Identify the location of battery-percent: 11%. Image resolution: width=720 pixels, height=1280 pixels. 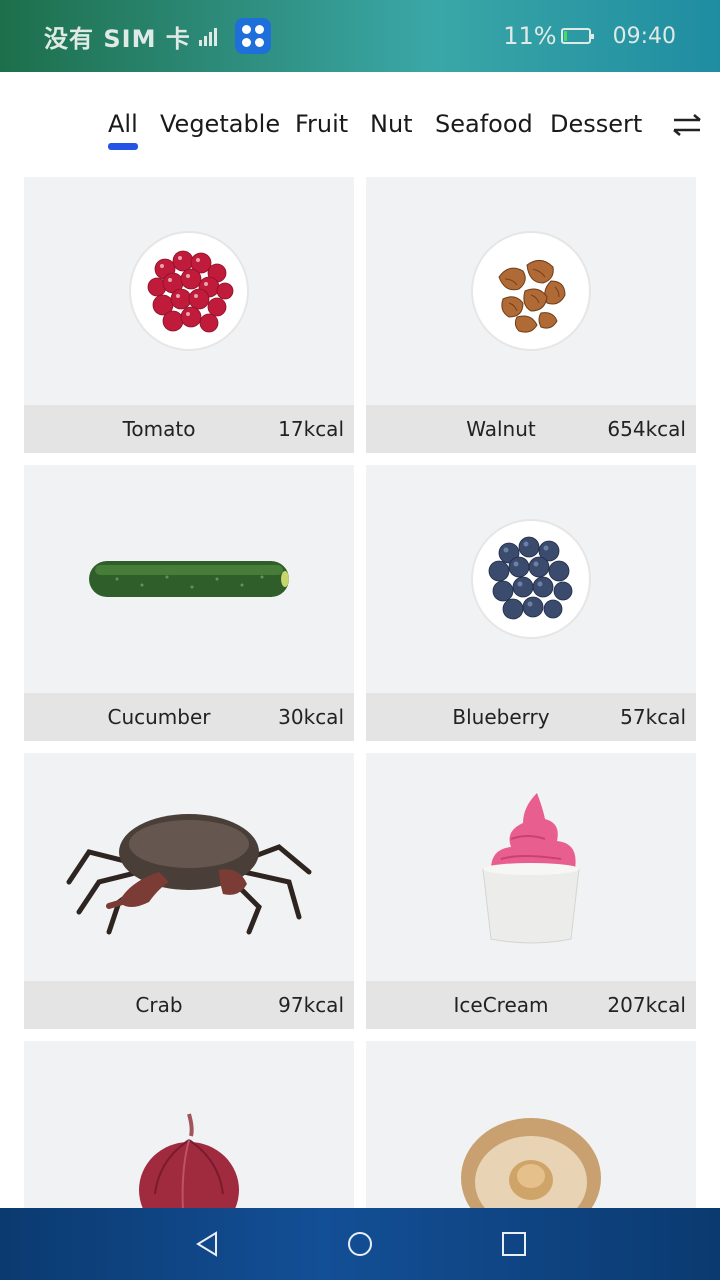
(530, 36).